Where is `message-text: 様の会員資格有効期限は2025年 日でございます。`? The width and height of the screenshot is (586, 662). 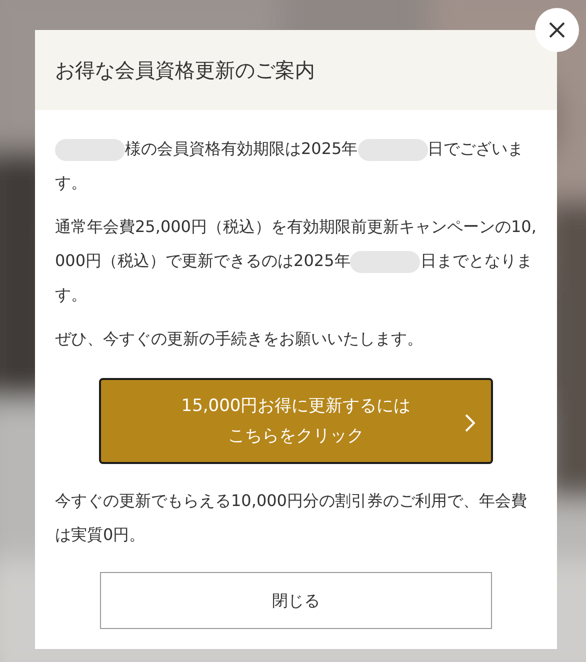
message-text: 様の会員資格有効期限は2025年 日でございます。 is located at coordinates (290, 166).